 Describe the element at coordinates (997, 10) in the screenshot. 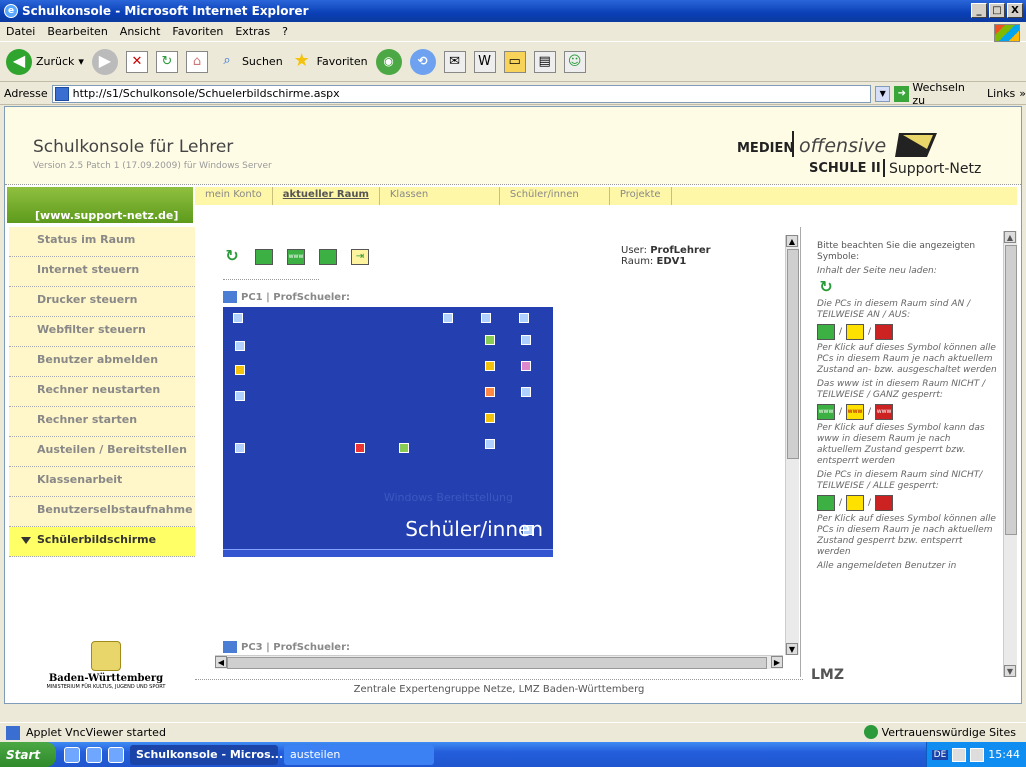

I see `maximize-button: □` at that location.